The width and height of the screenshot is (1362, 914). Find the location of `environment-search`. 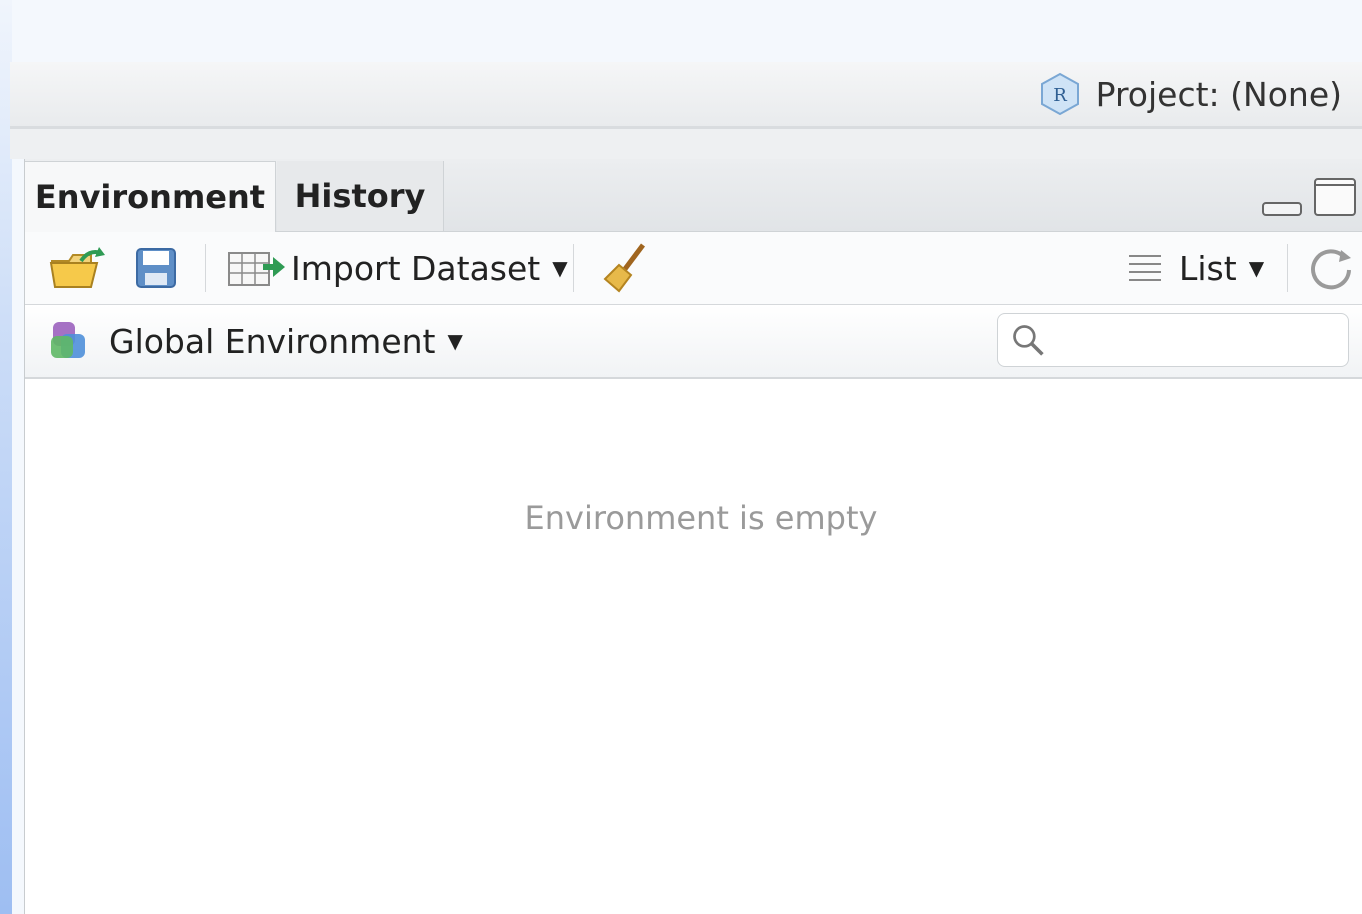

environment-search is located at coordinates (1173, 340).